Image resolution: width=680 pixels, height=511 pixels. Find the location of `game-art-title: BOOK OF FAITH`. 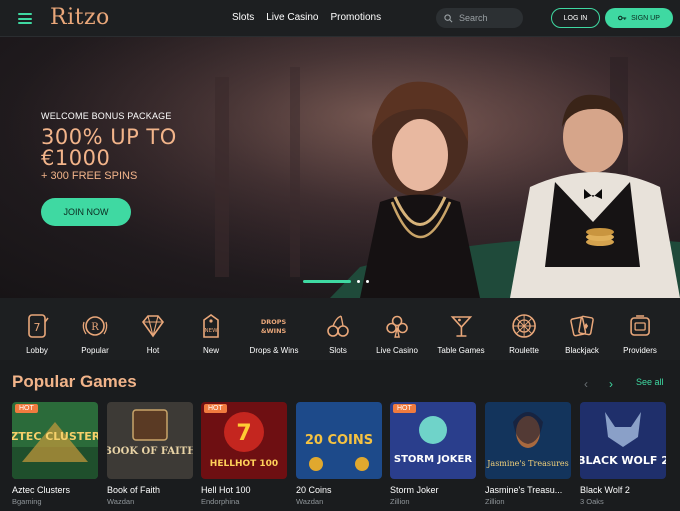

game-art-title: BOOK OF FAITH is located at coordinates (150, 451).